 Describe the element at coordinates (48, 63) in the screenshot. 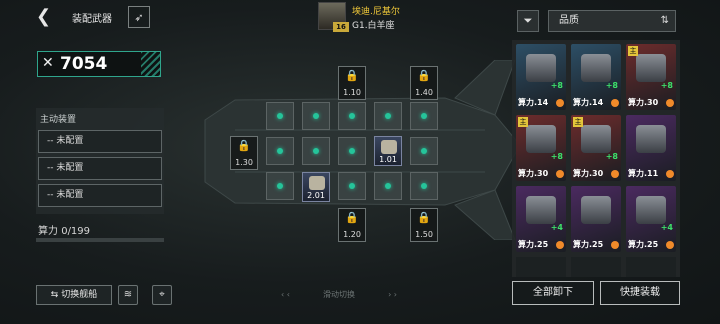

I see `crossed-swords-icon: ✕` at that location.